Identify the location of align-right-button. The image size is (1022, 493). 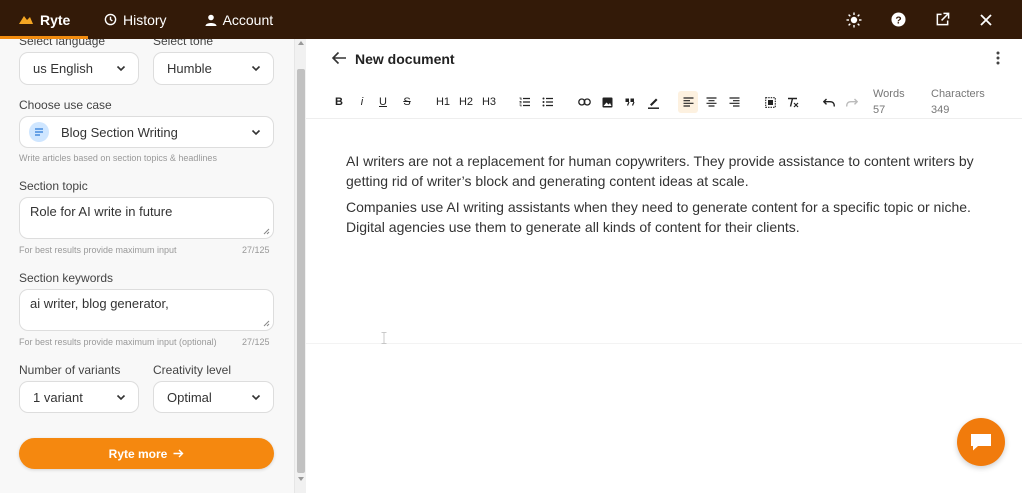
(734, 102).